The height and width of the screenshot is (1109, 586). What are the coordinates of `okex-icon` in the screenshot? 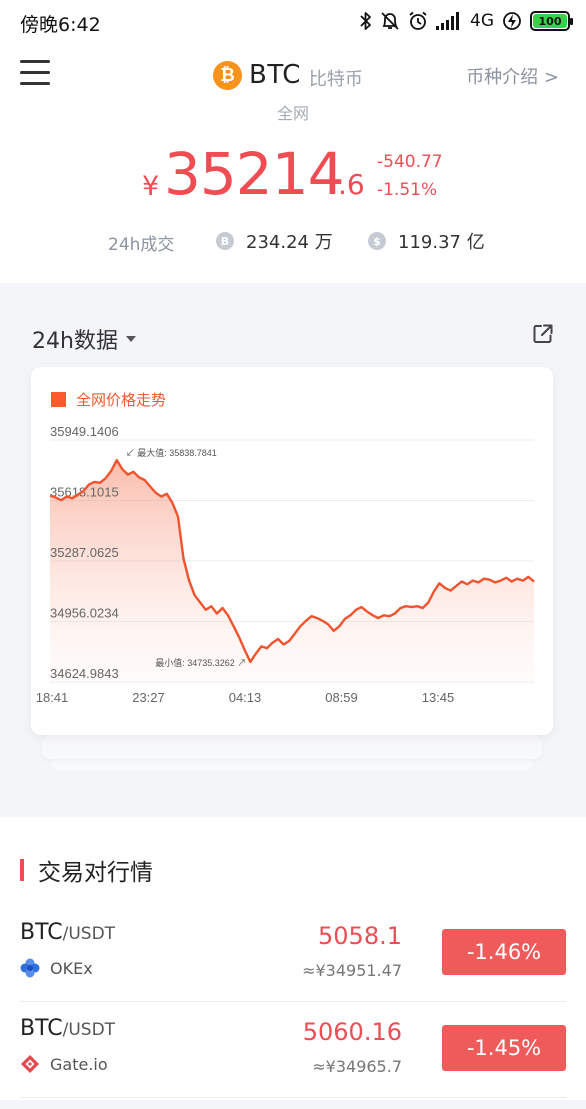 It's located at (30, 968).